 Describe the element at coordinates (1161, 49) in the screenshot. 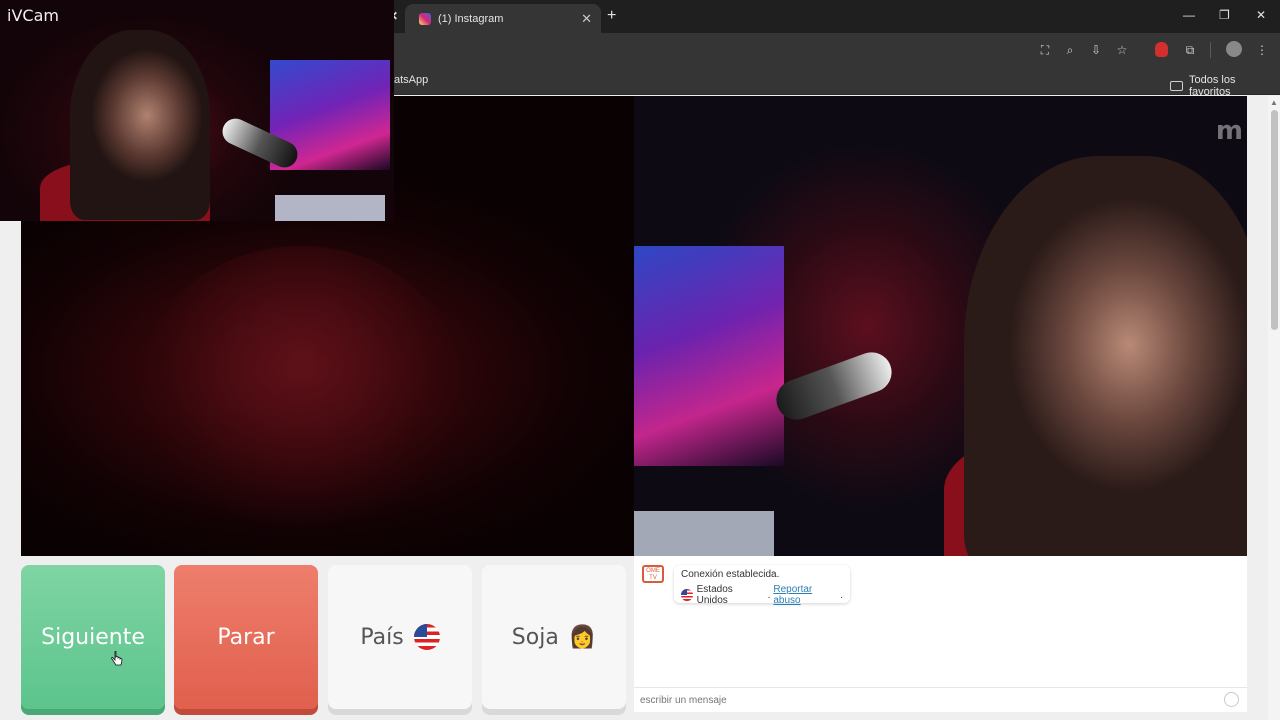

I see `extension-icon` at that location.